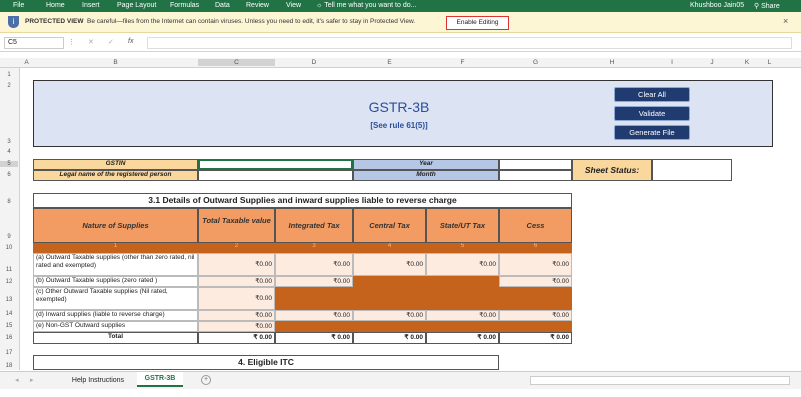 The height and width of the screenshot is (397, 801). Describe the element at coordinates (314, 62) in the screenshot. I see `col-d: D` at that location.